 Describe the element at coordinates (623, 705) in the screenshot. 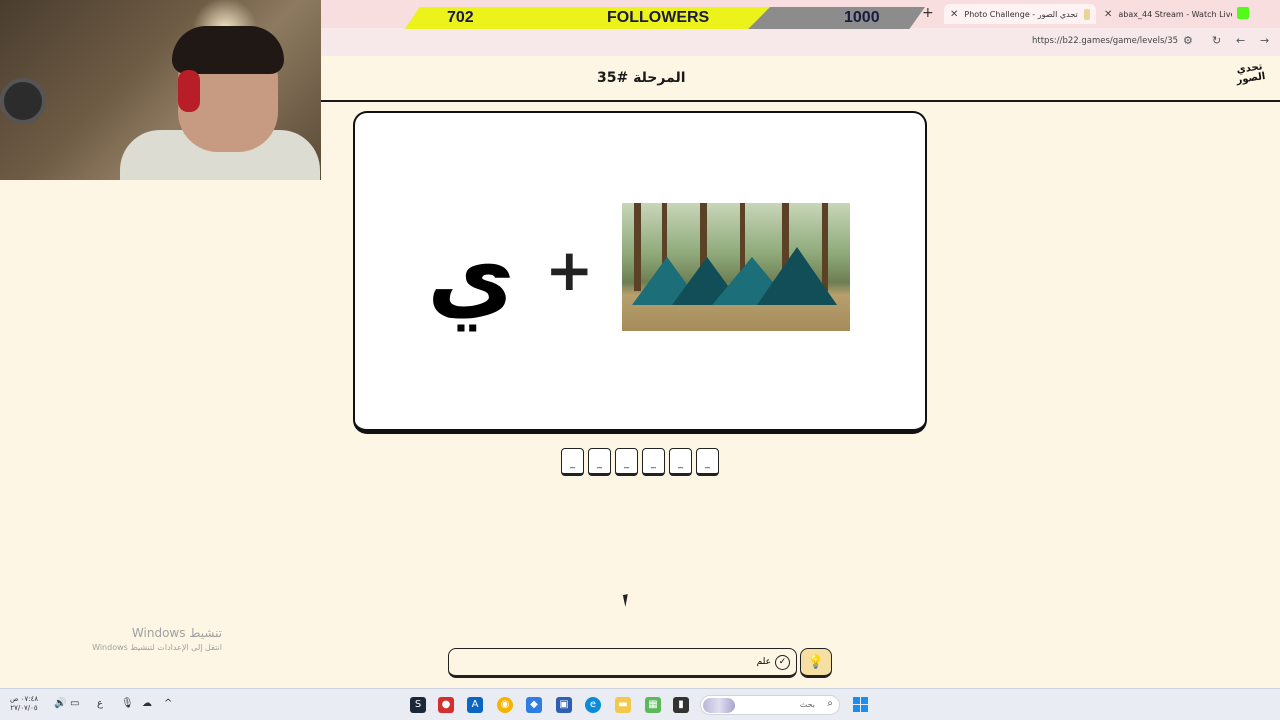

I see `file-explorer-icon: ▬` at that location.